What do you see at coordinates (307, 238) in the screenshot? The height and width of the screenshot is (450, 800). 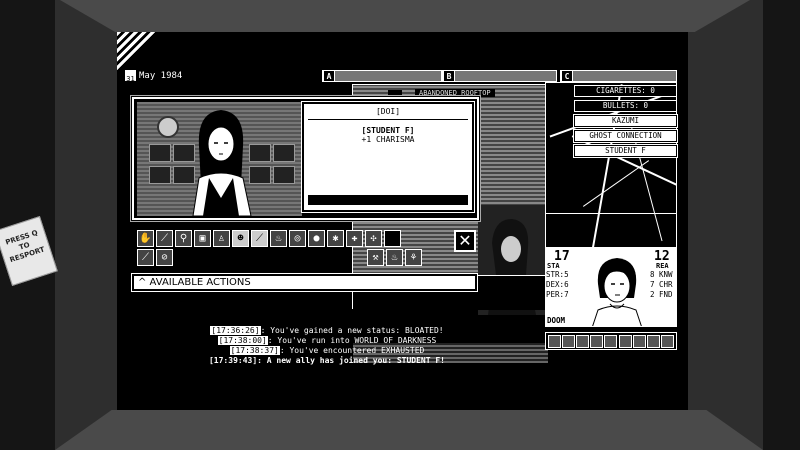 I see `action-icon-row: ✋ ⟋ ⚲ ▣ ♙ ☻ ⟋ ♨ ◎ ● ✱ ✚ ✣` at bounding box center [307, 238].